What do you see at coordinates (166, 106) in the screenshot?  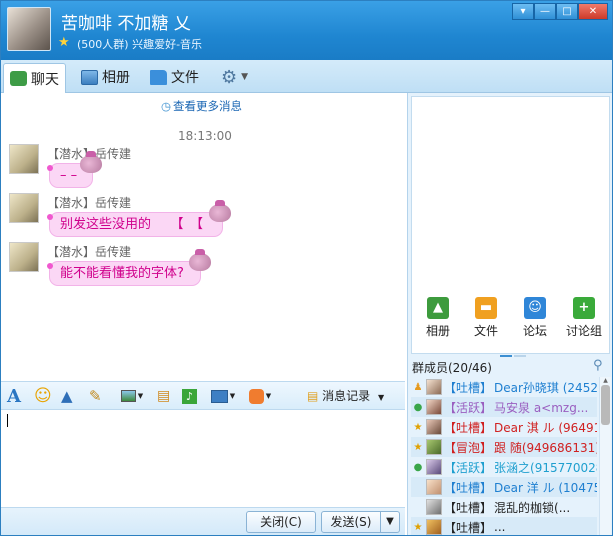 I see `clock-icon: ◷` at bounding box center [166, 106].